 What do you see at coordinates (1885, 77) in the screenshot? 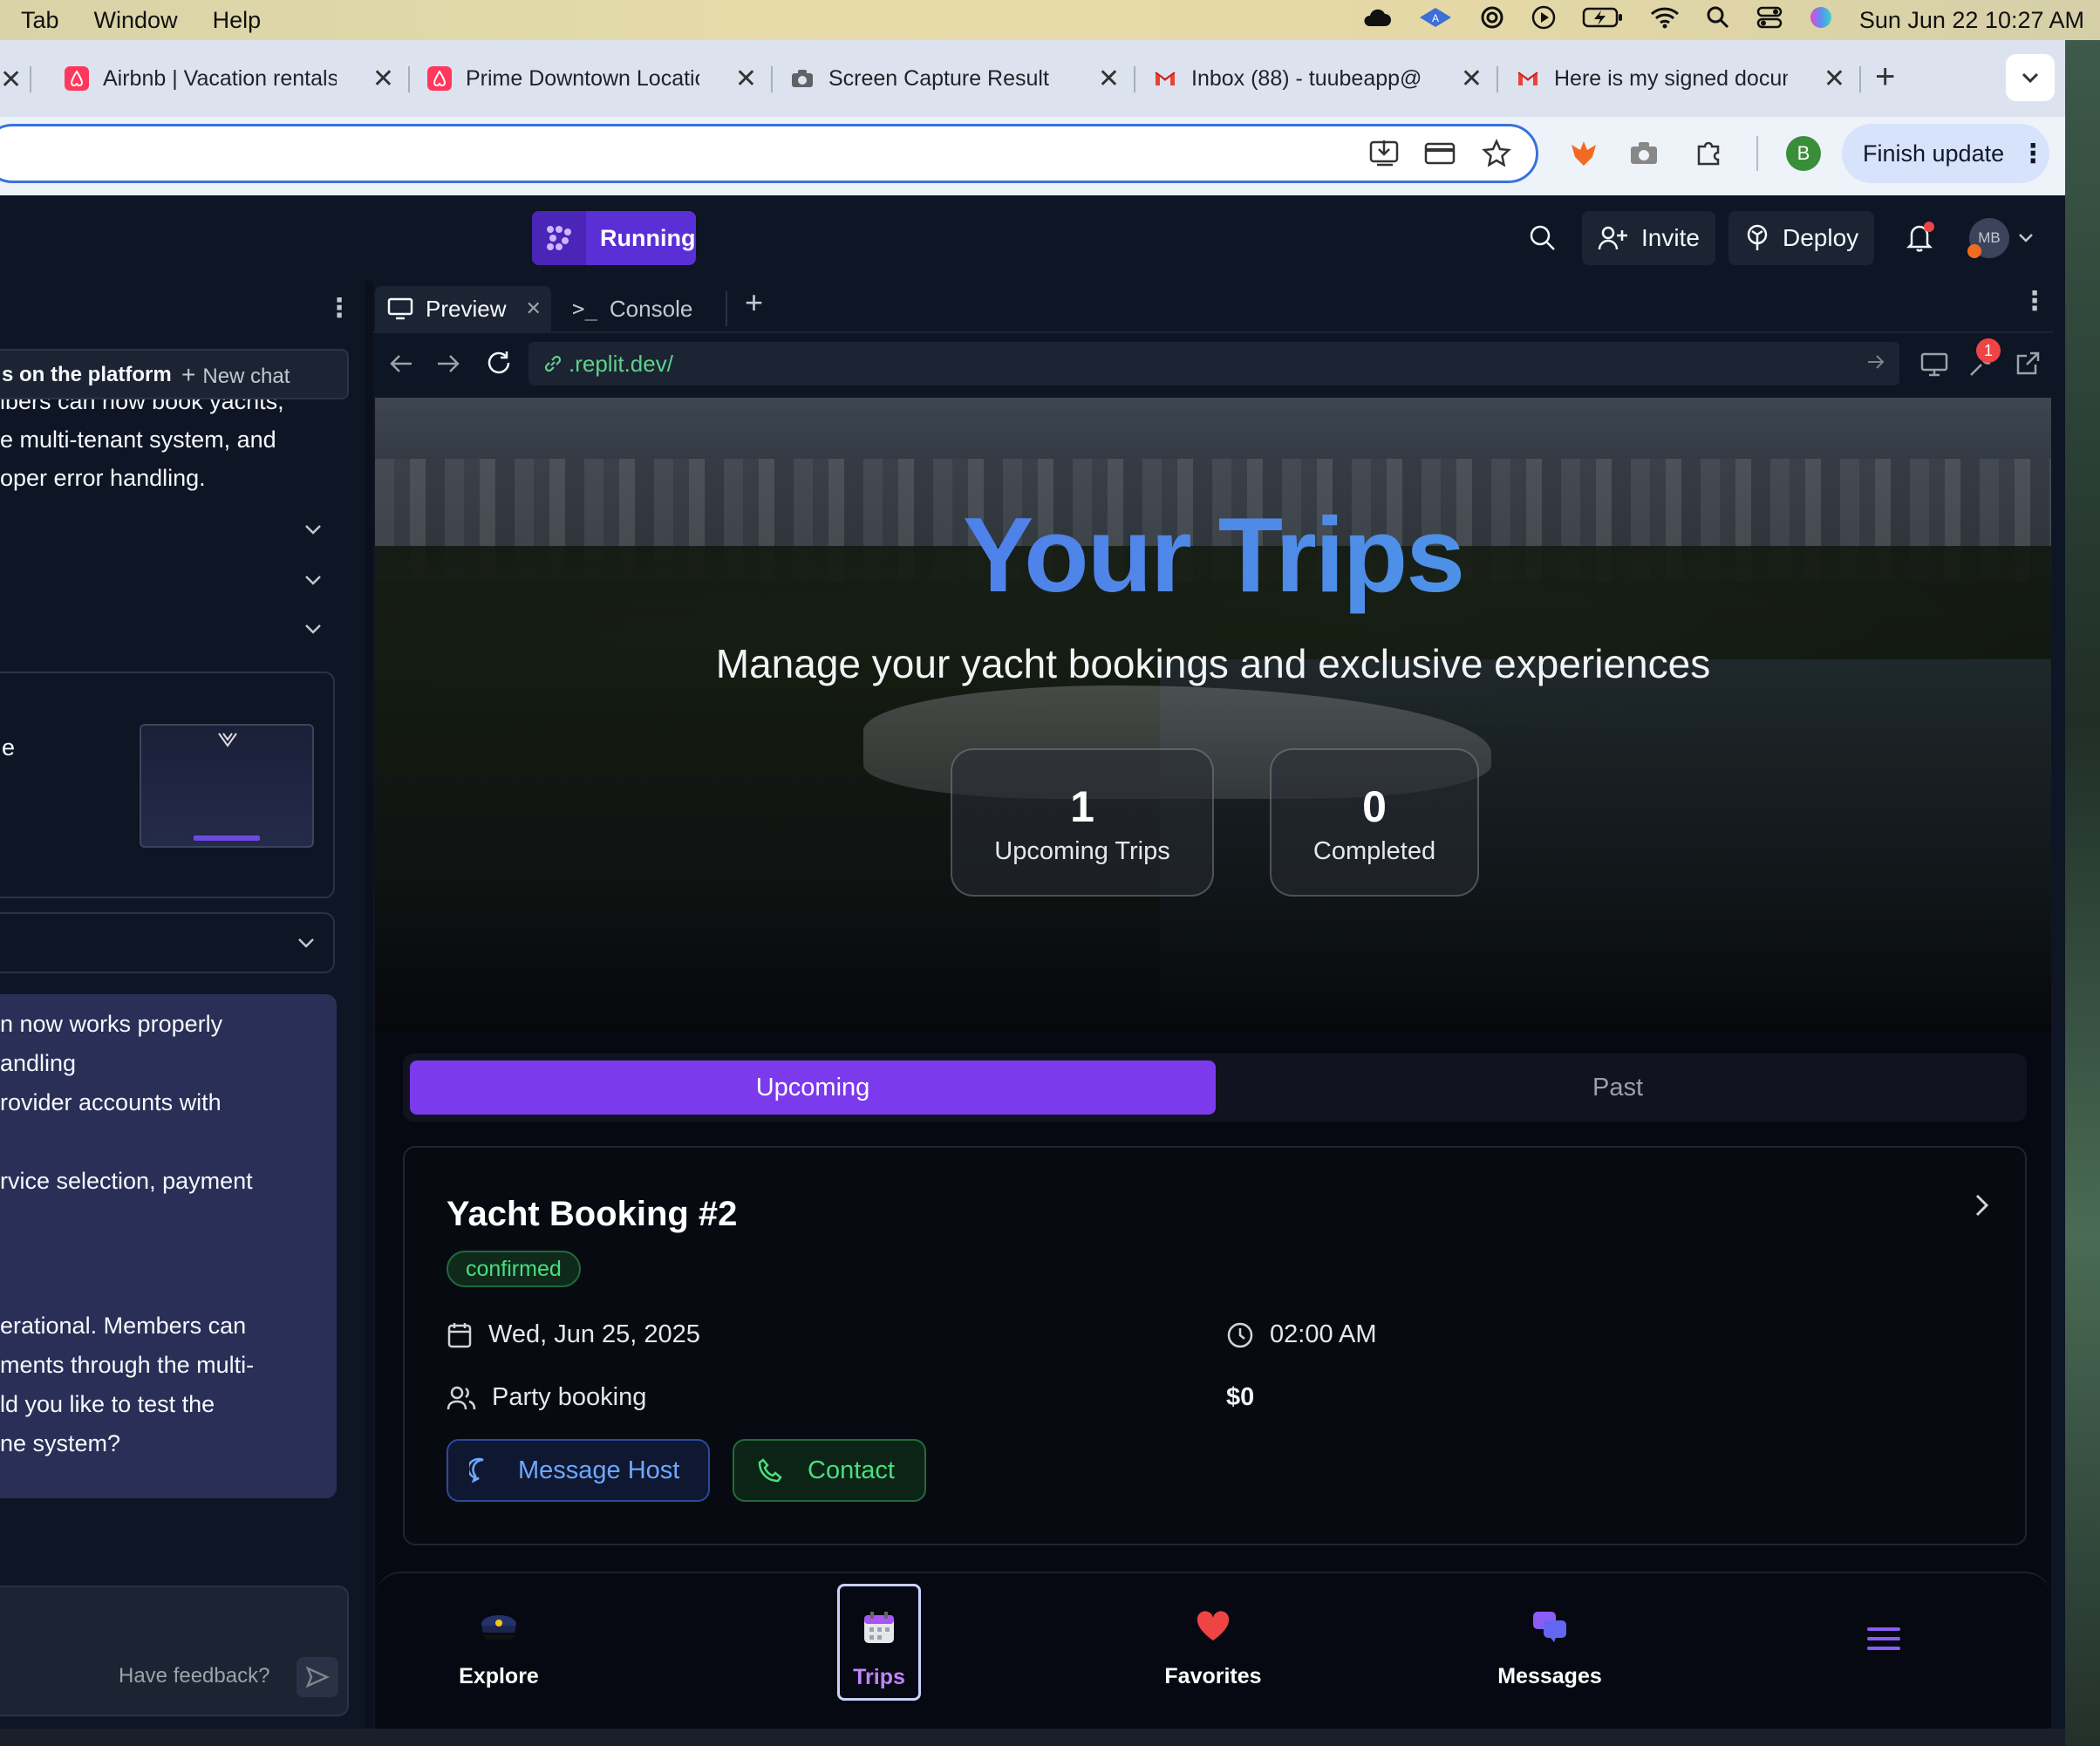
I see `new-tab-icon: +` at bounding box center [1885, 77].